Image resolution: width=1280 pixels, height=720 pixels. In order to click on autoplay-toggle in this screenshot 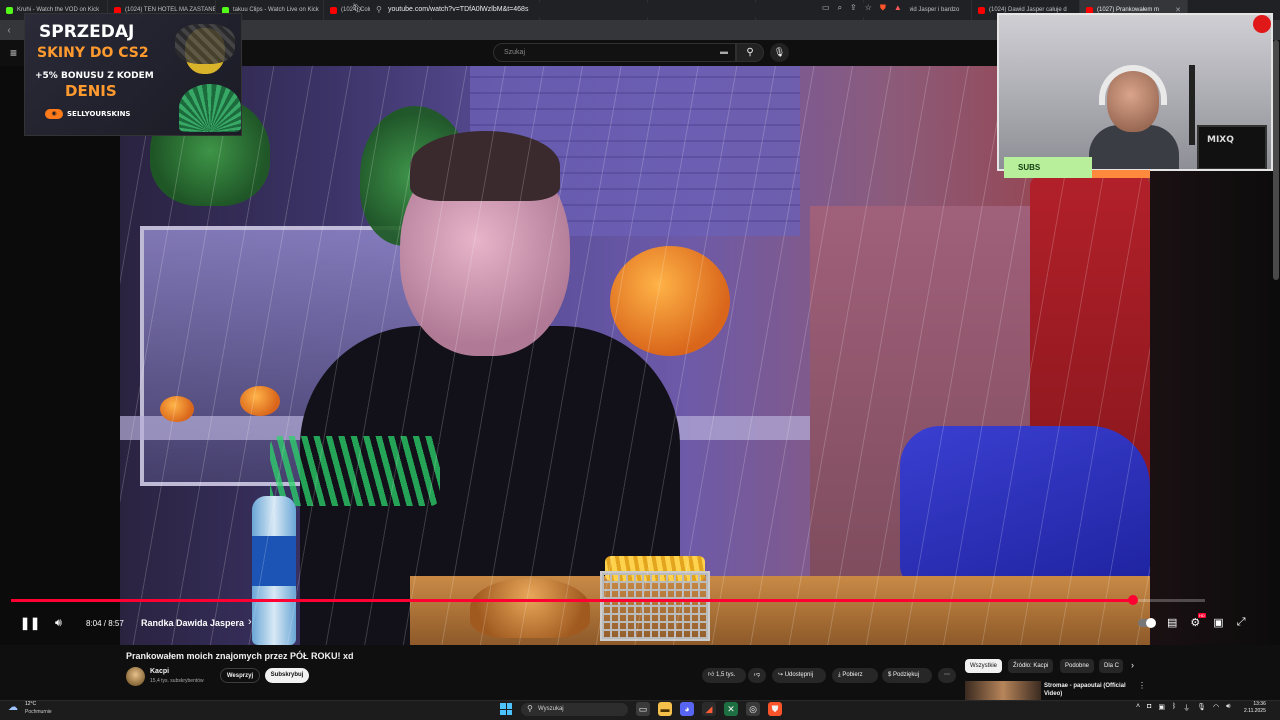, I will do `click(1147, 623)`.